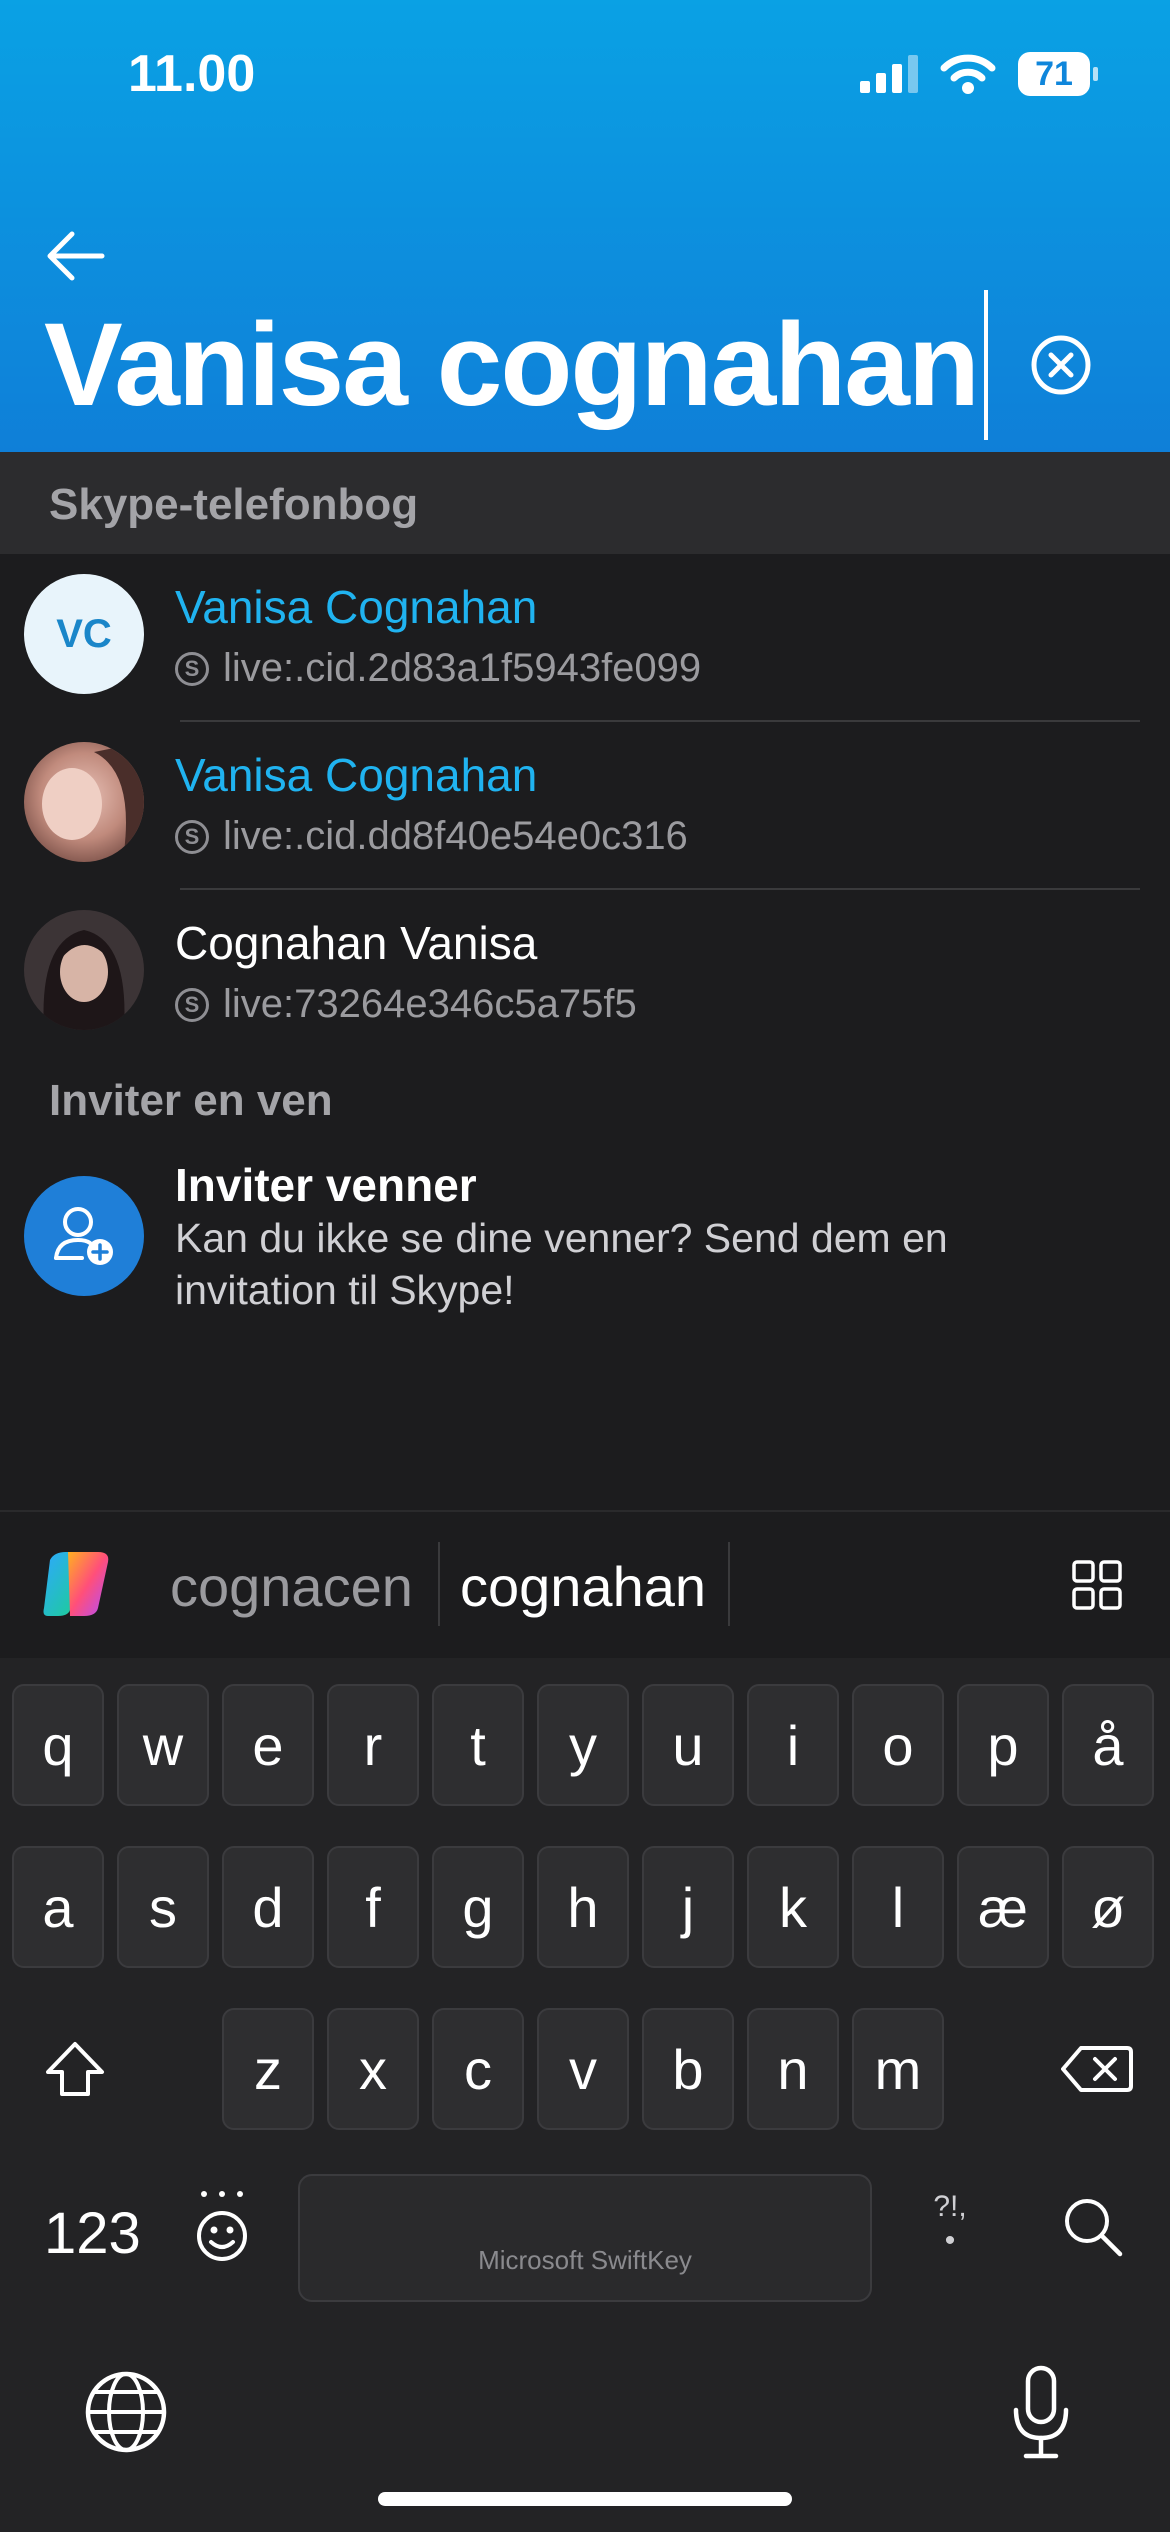 This screenshot has width=1170, height=2532. What do you see at coordinates (1058, 74) in the screenshot?
I see `battery-indicator: 71` at bounding box center [1058, 74].